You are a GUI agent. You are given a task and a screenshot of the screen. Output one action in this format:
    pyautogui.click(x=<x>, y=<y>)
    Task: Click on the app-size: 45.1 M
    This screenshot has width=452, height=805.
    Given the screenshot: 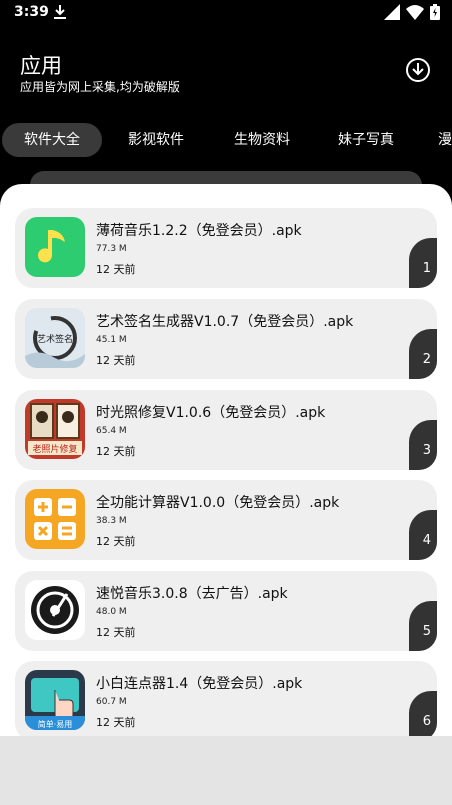 What is the action you would take?
    pyautogui.click(x=111, y=340)
    